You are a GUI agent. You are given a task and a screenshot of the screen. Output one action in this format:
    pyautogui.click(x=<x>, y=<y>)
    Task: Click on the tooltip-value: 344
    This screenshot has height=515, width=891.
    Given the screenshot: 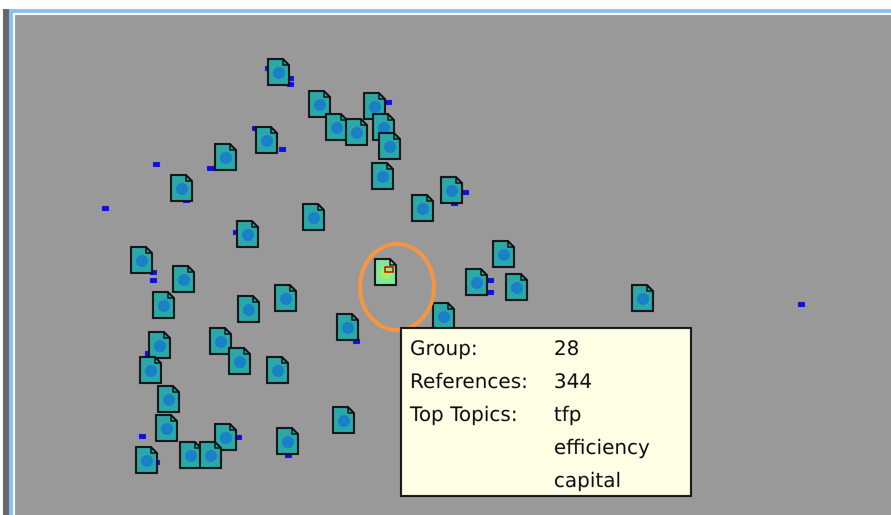 What is the action you would take?
    pyautogui.click(x=574, y=381)
    